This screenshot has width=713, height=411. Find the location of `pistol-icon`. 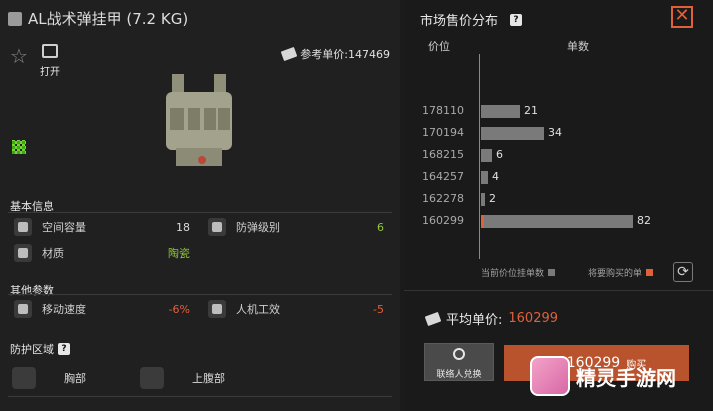

pistol-icon is located at coordinates (217, 309).